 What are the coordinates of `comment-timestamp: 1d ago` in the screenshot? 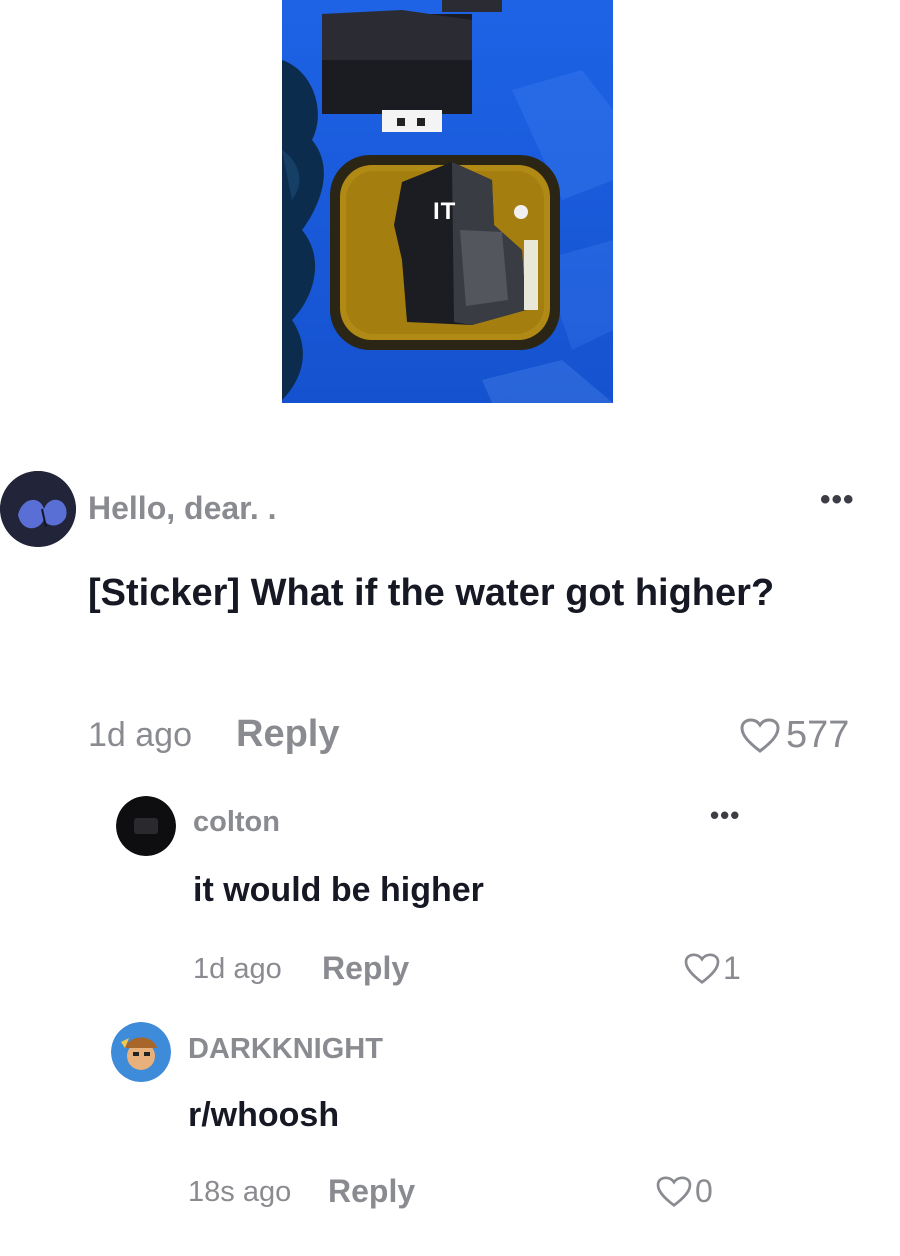 It's located at (140, 735).